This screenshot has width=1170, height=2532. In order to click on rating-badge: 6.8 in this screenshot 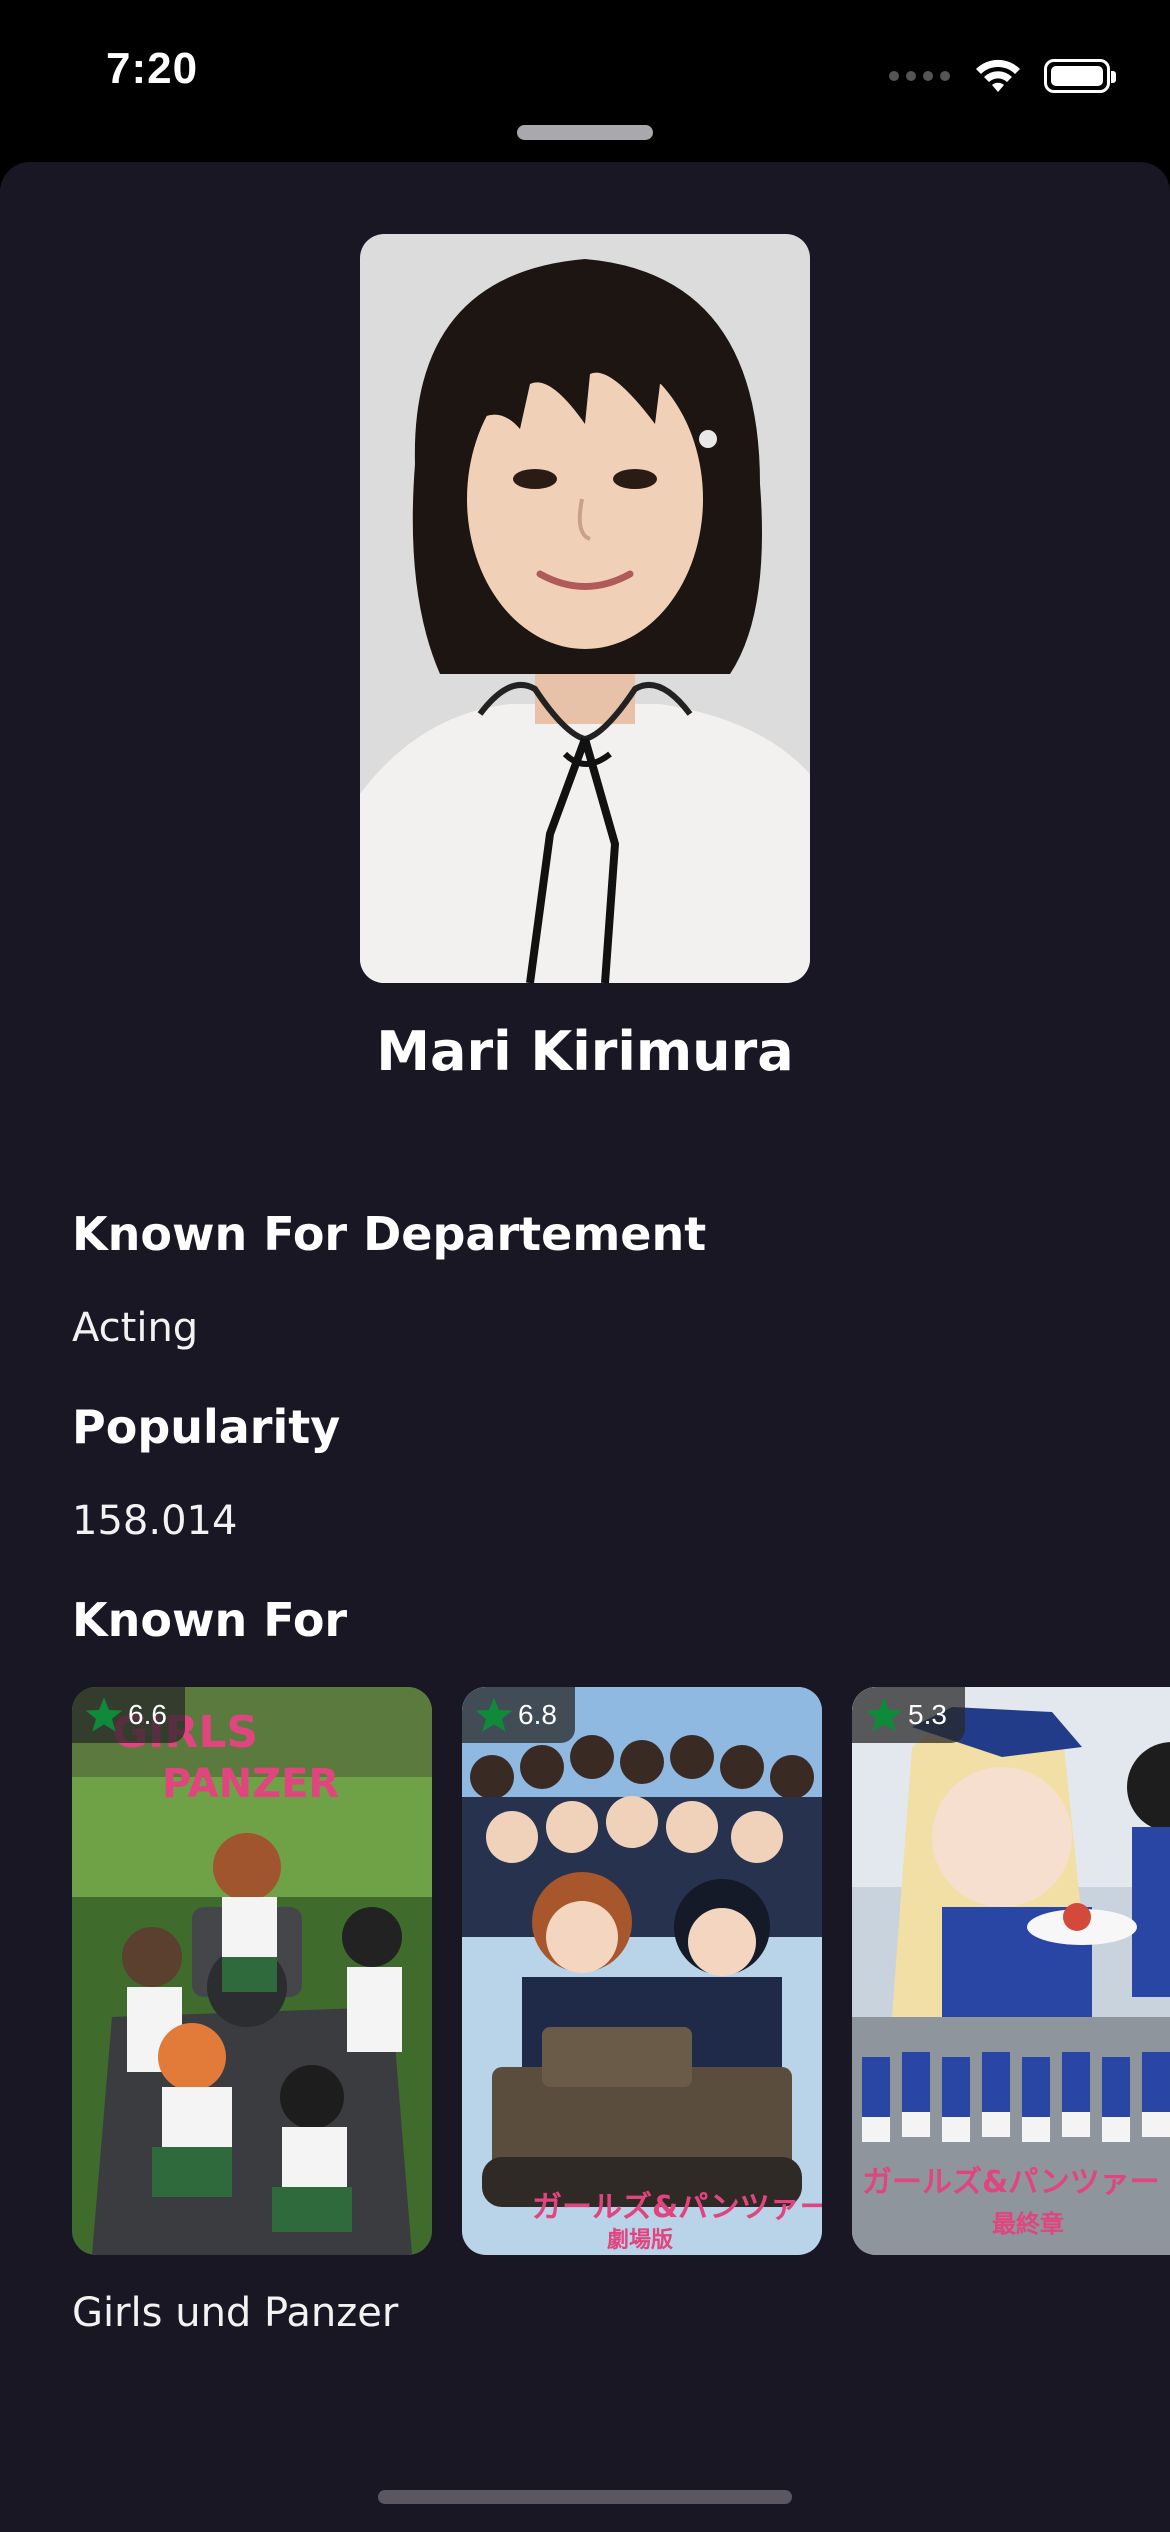, I will do `click(518, 1715)`.